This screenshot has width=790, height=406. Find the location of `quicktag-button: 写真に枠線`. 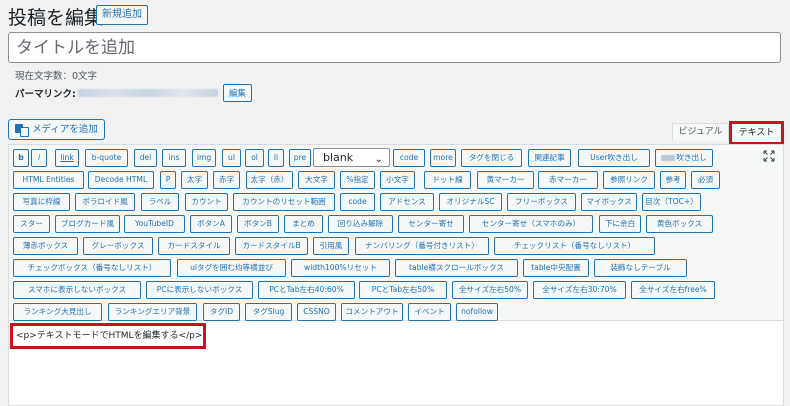

quicktag-button: 写真に枠線 is located at coordinates (41, 202).